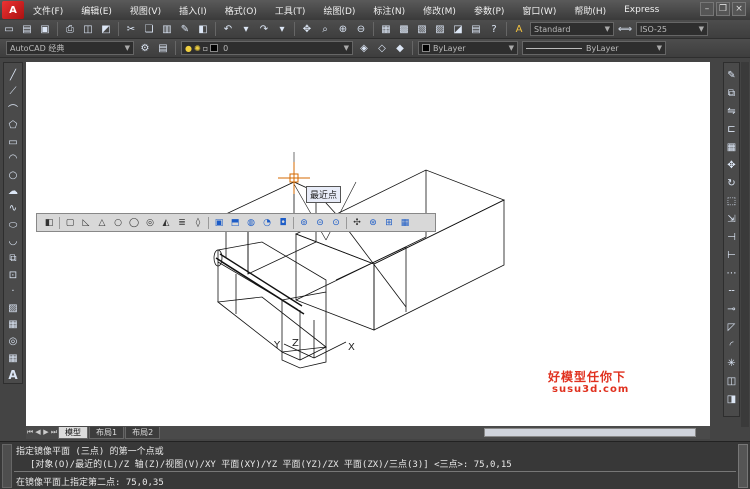  I want to click on rectangle-icon: ▭, so click(13, 142).